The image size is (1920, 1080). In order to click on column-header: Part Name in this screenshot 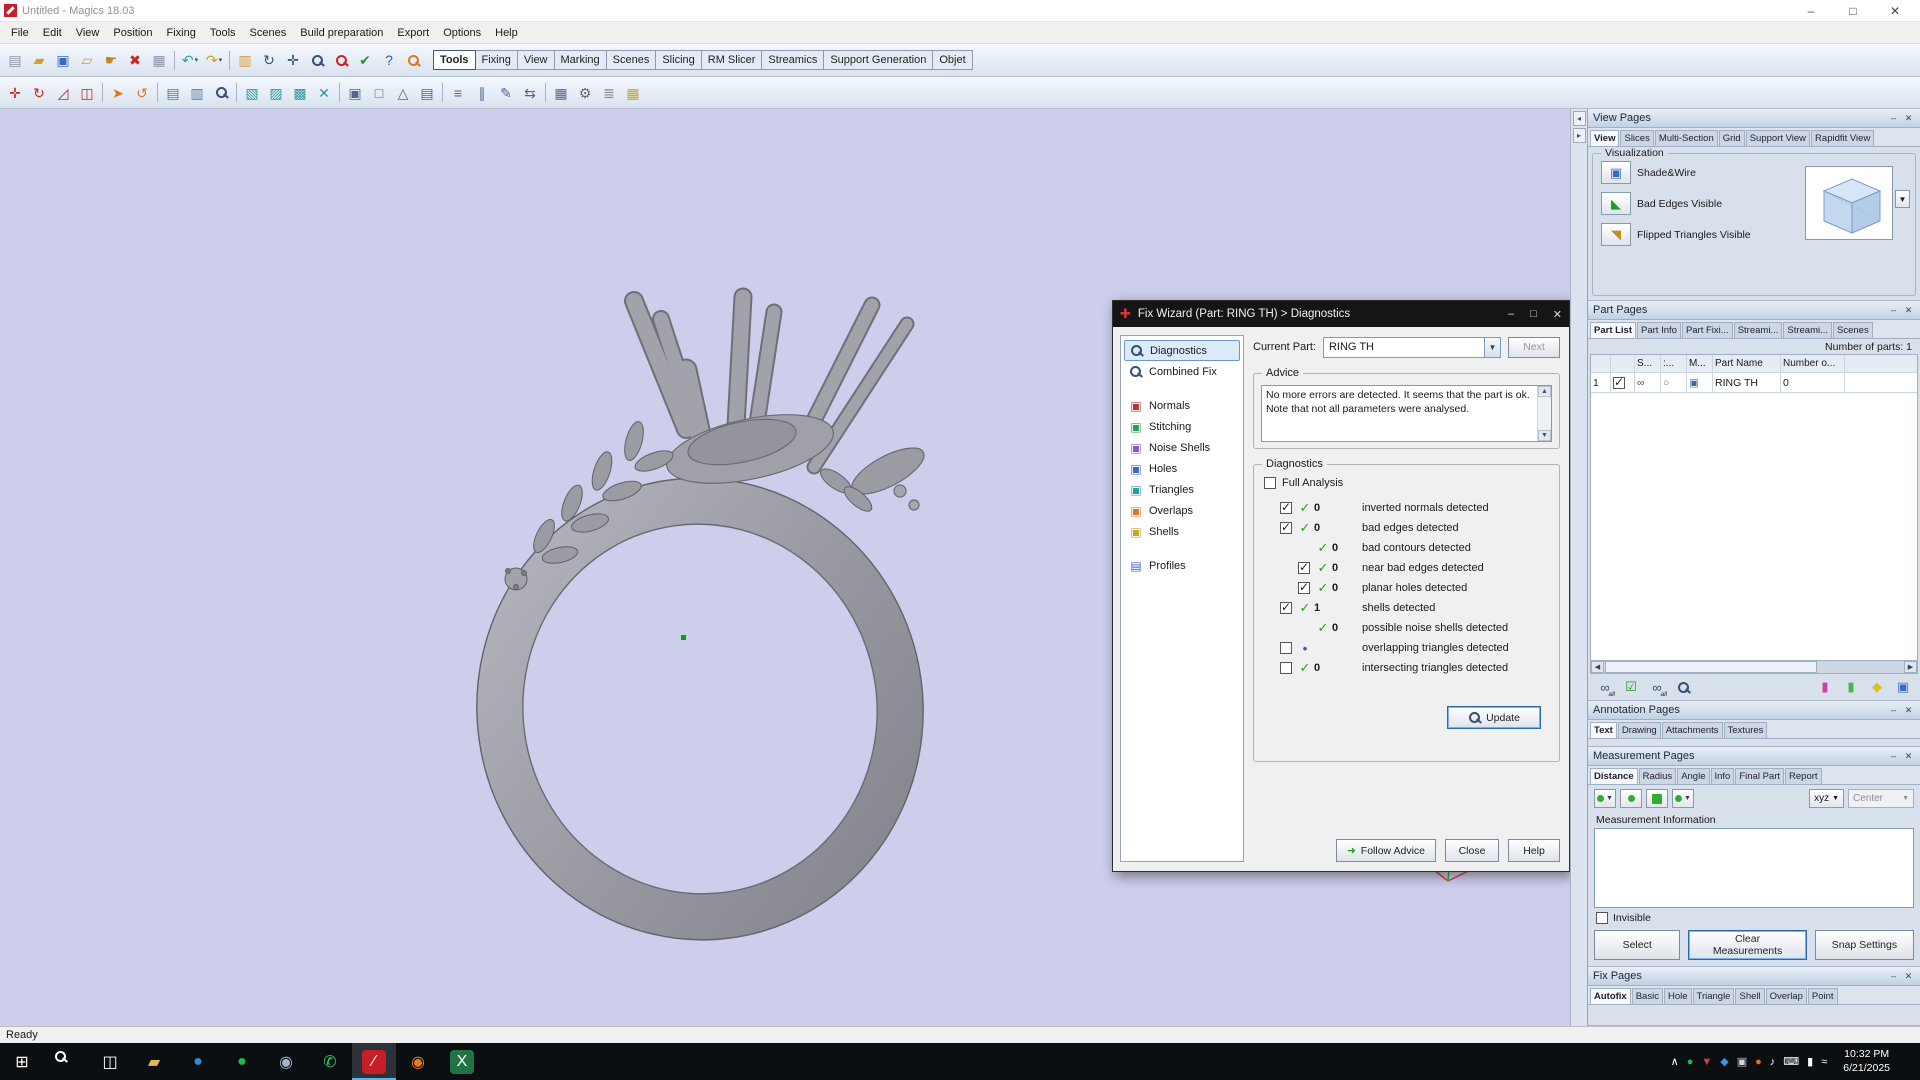, I will do `click(1747, 364)`.